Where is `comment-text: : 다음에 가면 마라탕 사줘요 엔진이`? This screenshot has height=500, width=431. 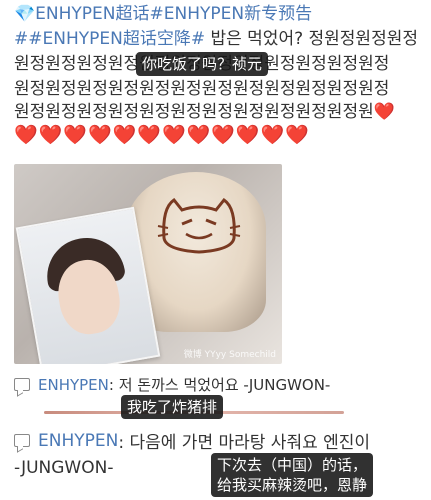 comment-text: : 다음에 가면 마라탕 사줘요 엔진이 is located at coordinates (244, 443).